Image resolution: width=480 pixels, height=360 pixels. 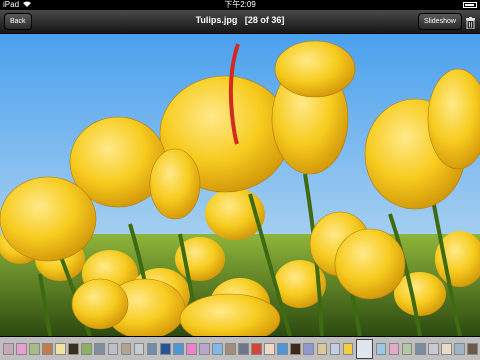 I want to click on clock: 下午2:09, so click(x=240, y=4).